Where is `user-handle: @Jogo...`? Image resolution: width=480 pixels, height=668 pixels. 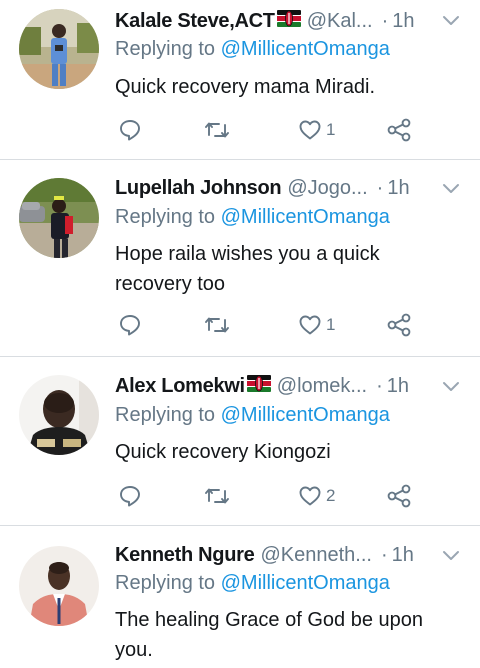
user-handle: @Jogo... is located at coordinates (327, 188).